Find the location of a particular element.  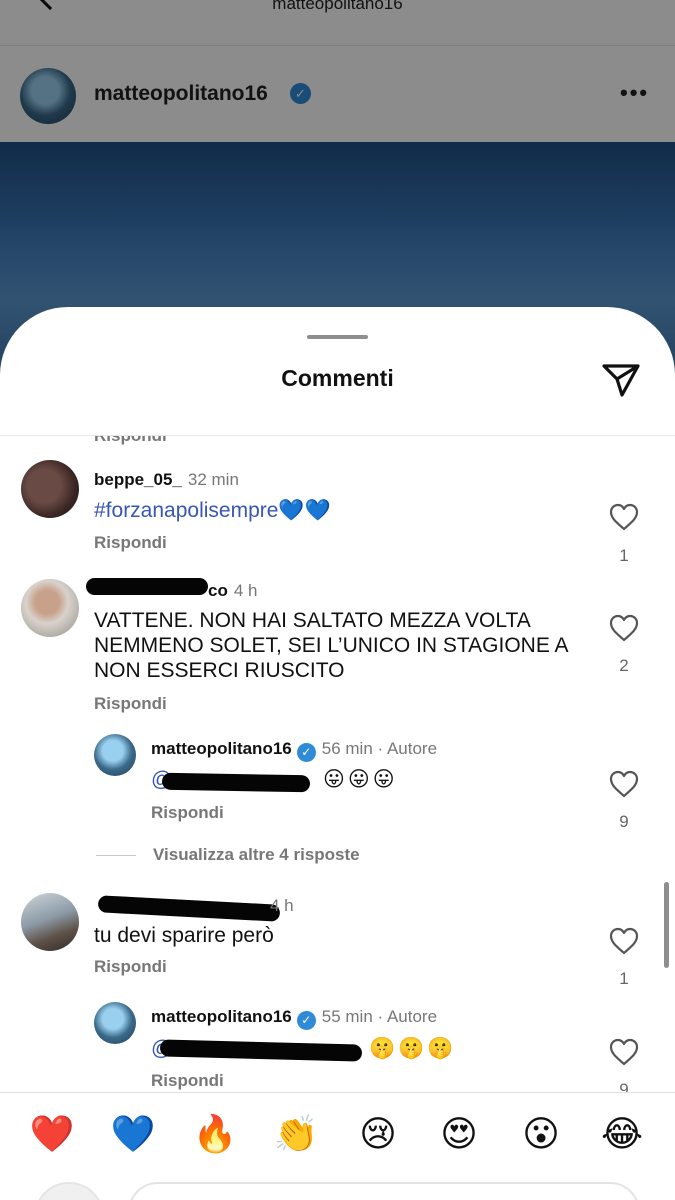

reaction-surprised: 😮 is located at coordinates (541, 1134).